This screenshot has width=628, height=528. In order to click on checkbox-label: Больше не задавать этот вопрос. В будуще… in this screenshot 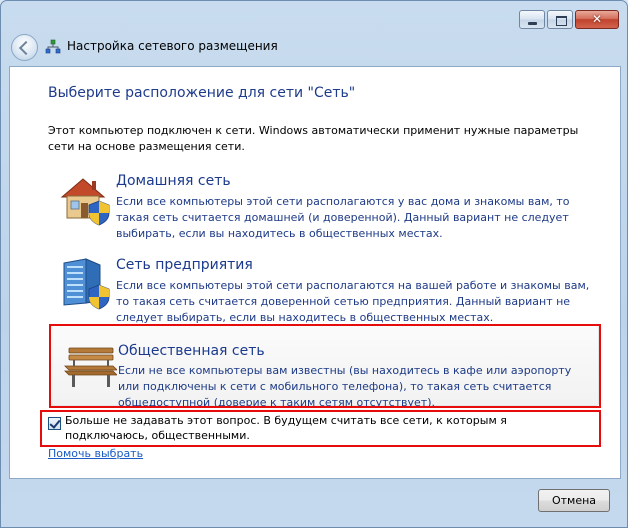, I will do `click(286, 428)`.